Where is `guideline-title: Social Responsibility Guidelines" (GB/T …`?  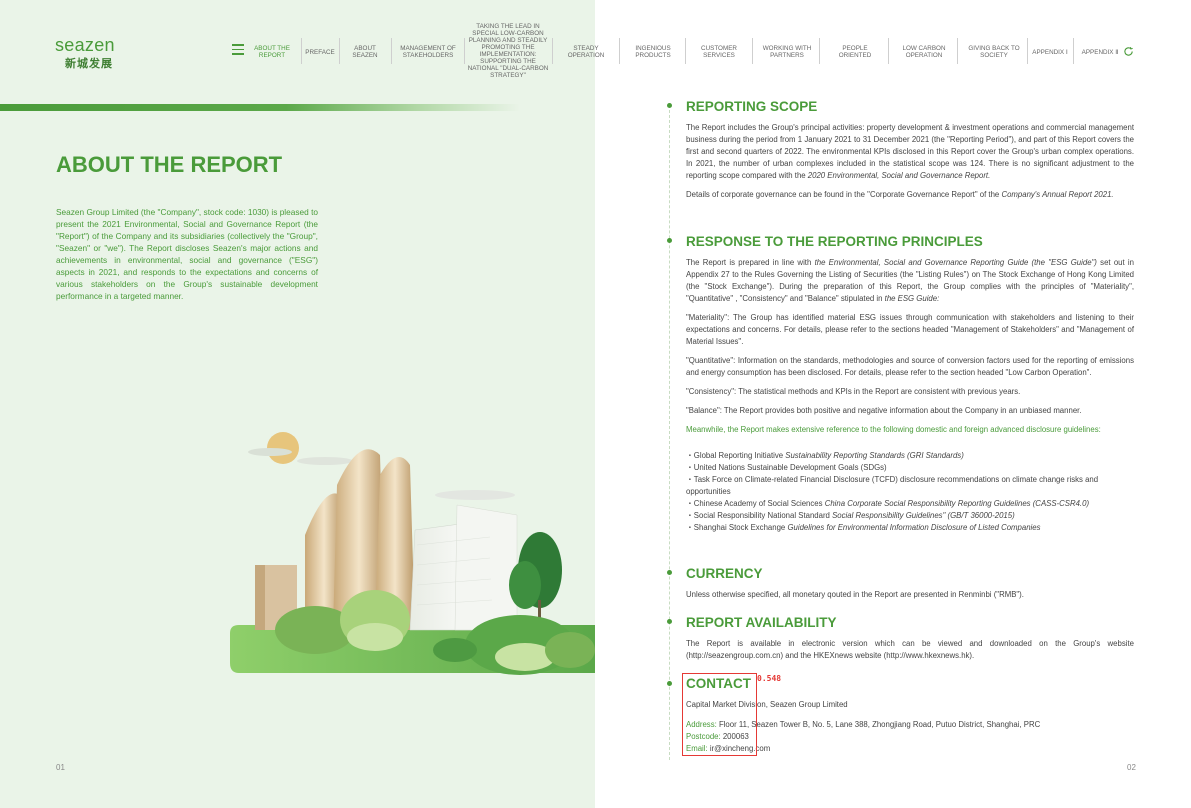
guideline-title: Social Responsibility Guidelines" (GB/T … is located at coordinates (923, 515).